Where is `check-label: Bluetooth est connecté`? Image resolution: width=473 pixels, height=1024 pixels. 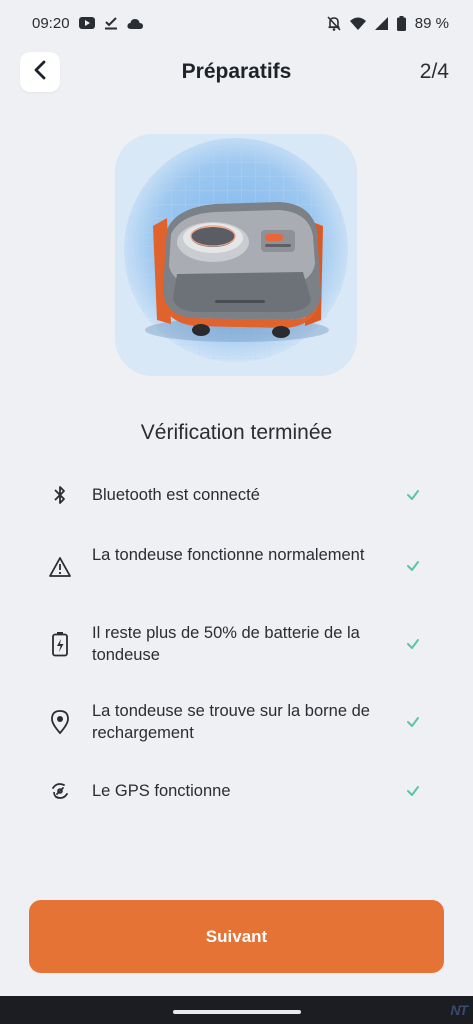
check-label: Bluetooth est connecté is located at coordinates (176, 495).